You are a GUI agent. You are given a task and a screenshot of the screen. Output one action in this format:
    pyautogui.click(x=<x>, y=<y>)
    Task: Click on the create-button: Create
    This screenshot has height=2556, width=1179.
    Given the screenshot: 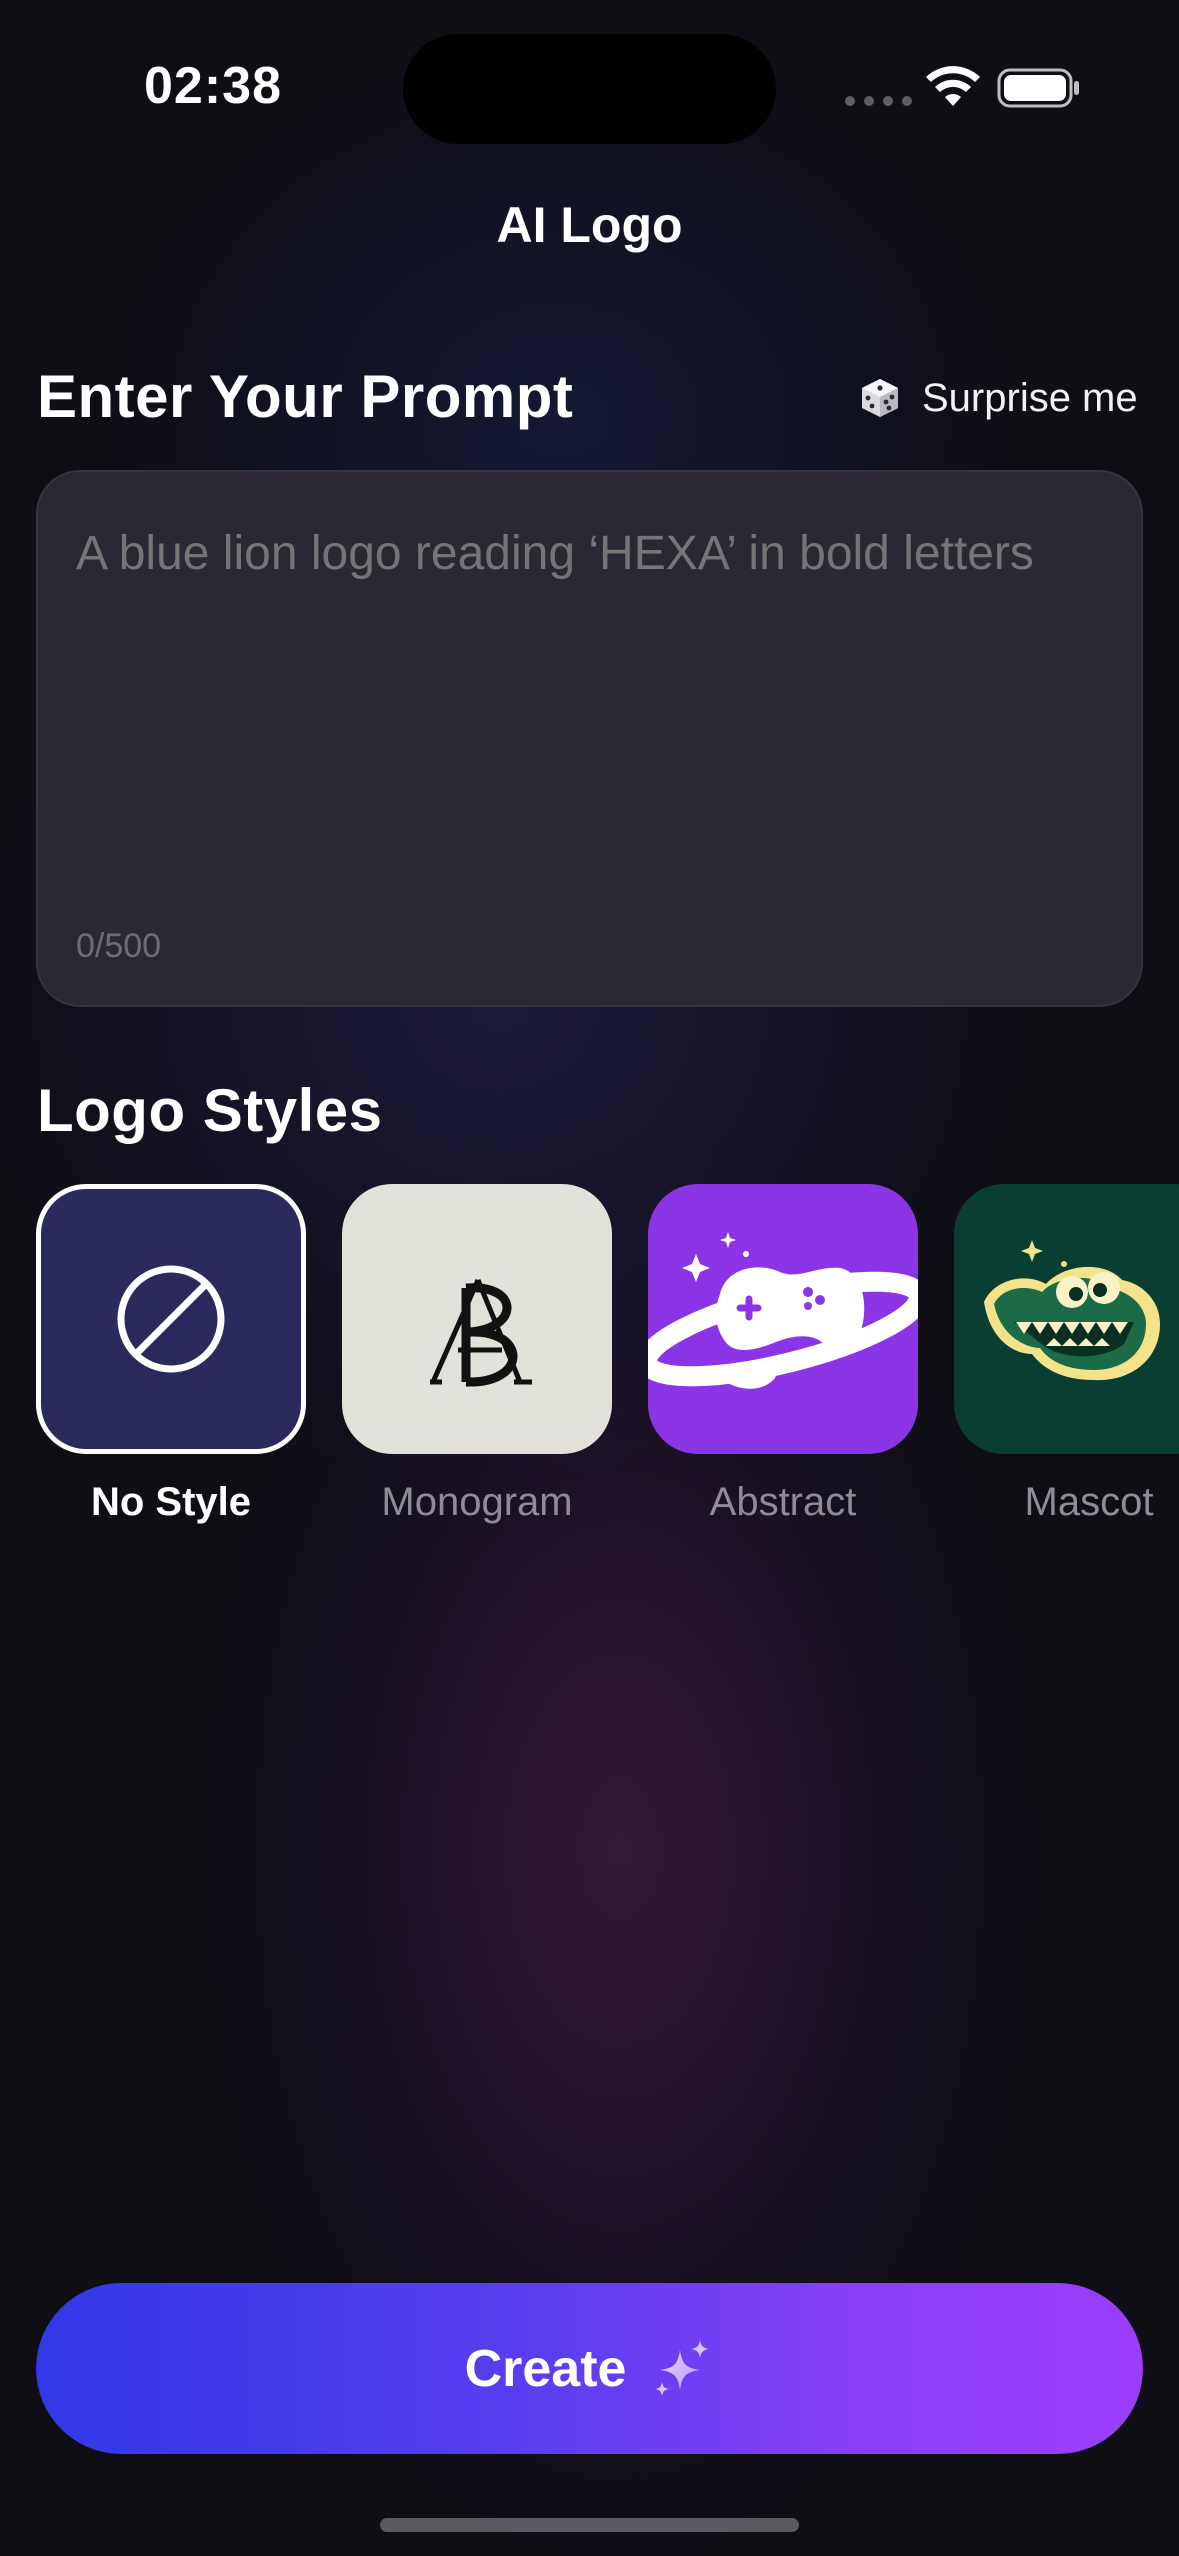 What is the action you would take?
    pyautogui.click(x=589, y=2368)
    